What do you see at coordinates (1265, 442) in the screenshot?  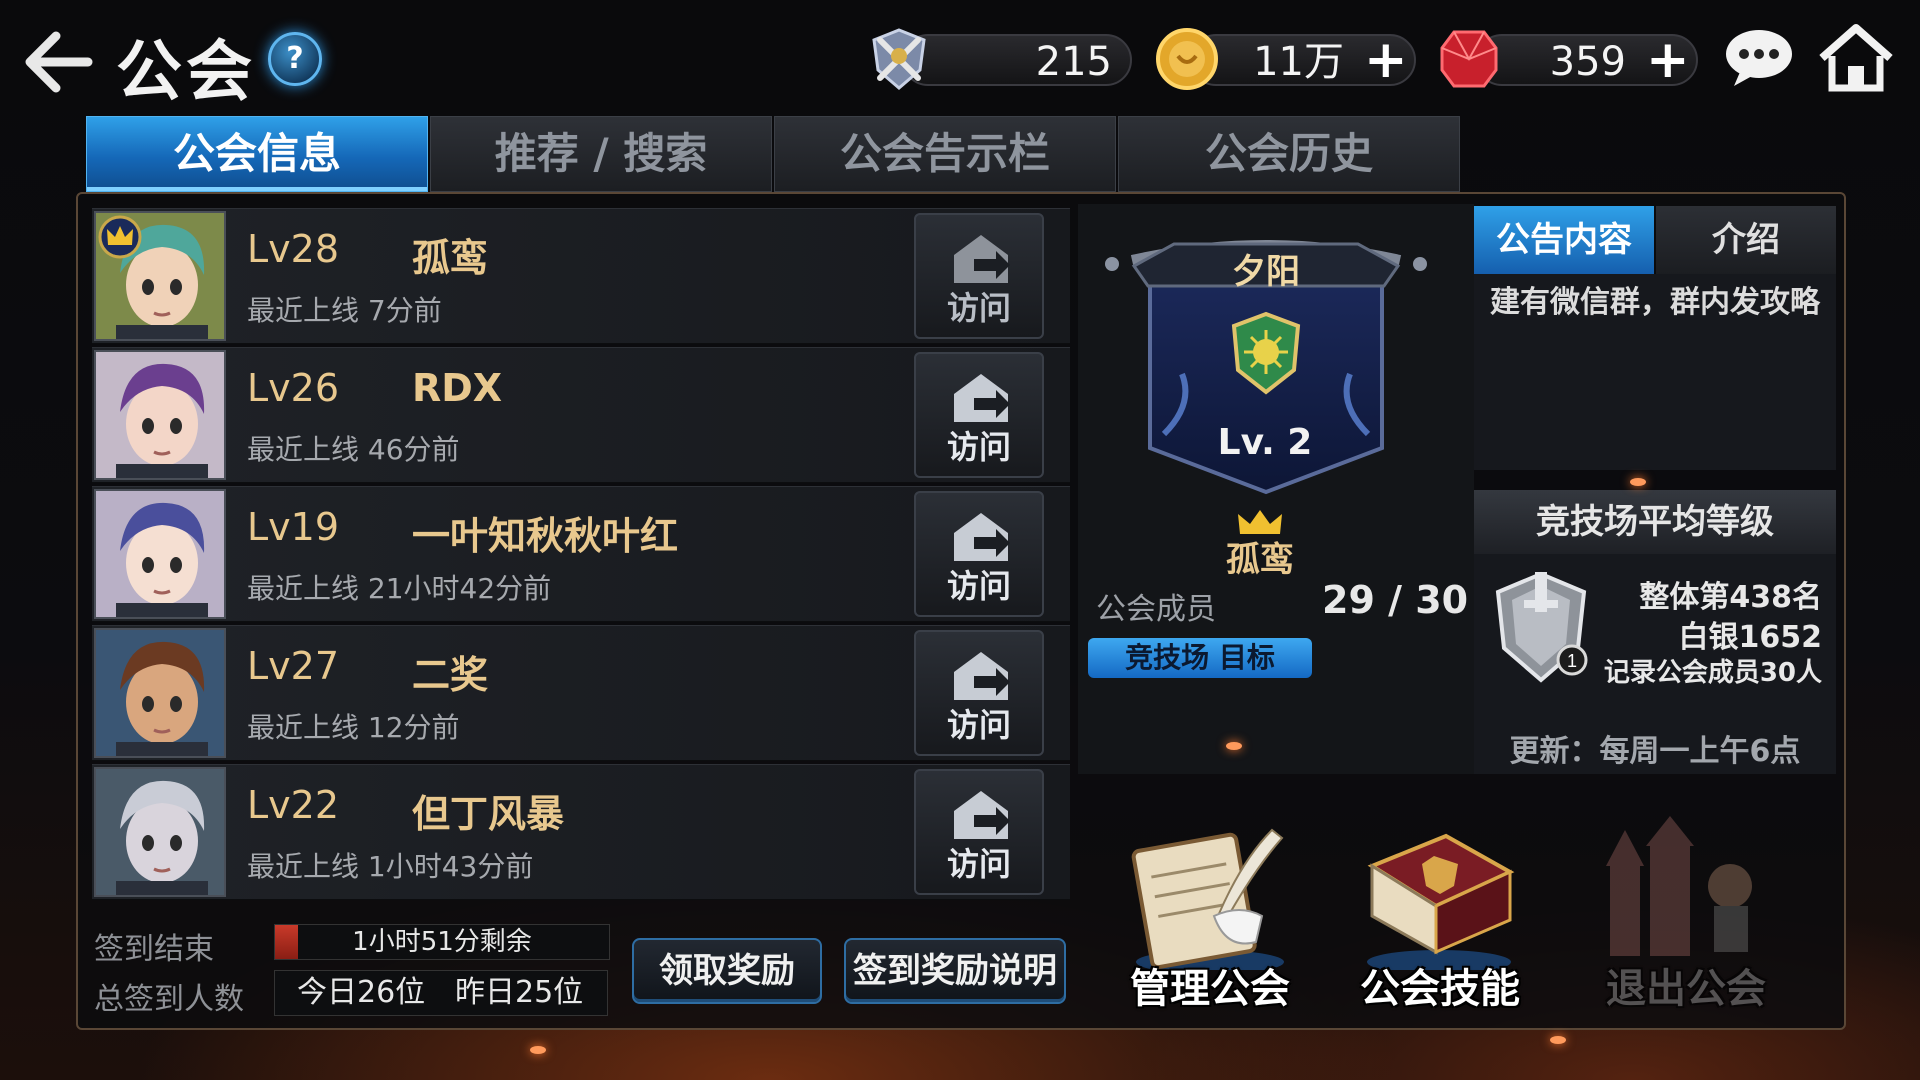 I see `guild-level: Lv. 2` at bounding box center [1265, 442].